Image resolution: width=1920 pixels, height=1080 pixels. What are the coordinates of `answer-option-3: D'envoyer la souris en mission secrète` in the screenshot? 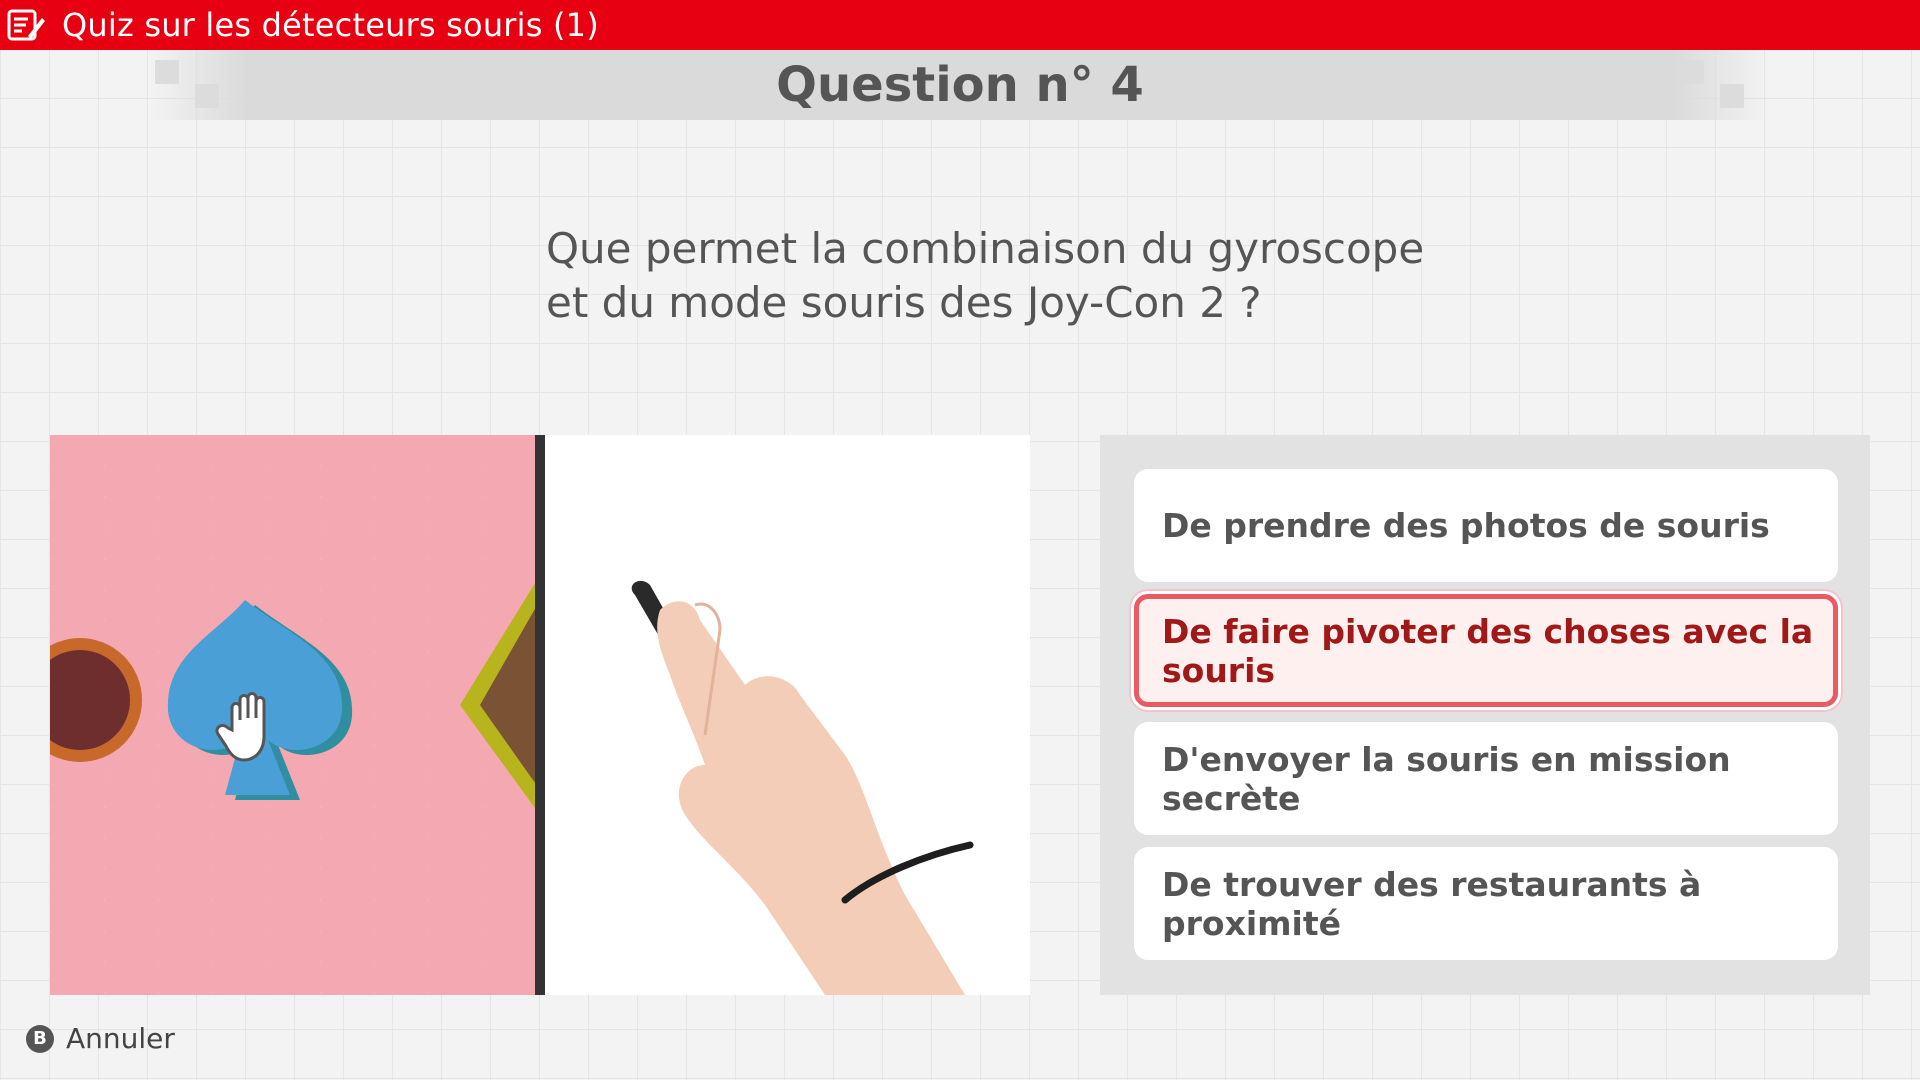 It's located at (1486, 778).